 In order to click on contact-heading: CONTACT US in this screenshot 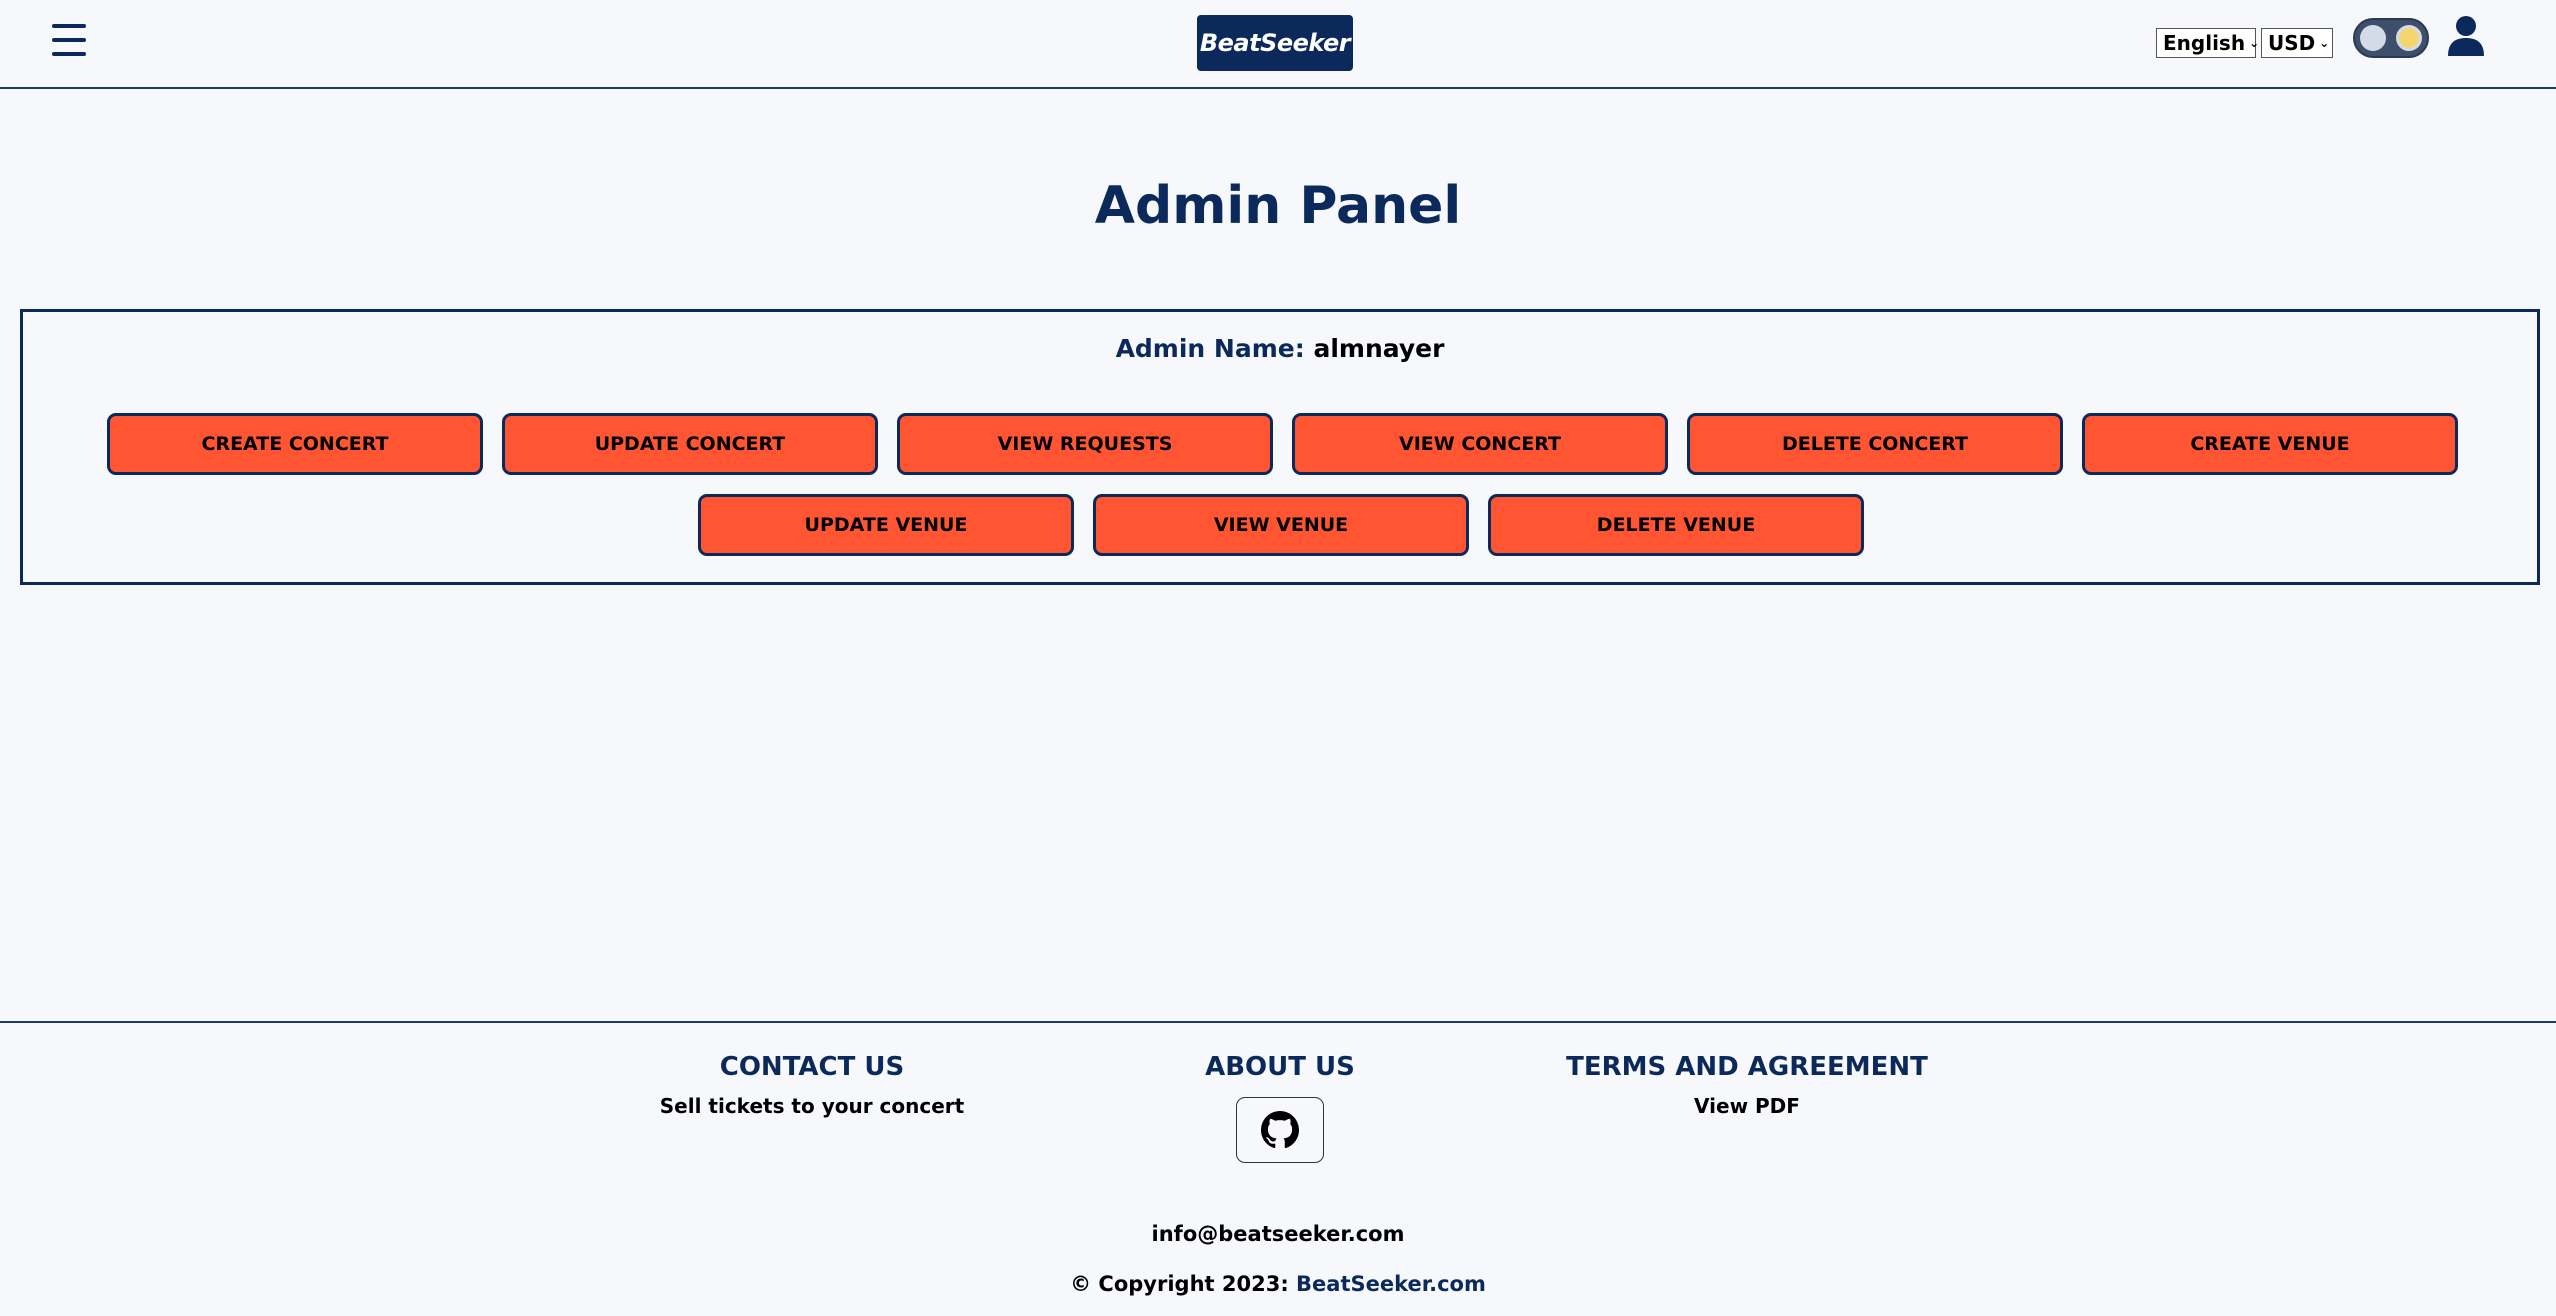, I will do `click(812, 1067)`.